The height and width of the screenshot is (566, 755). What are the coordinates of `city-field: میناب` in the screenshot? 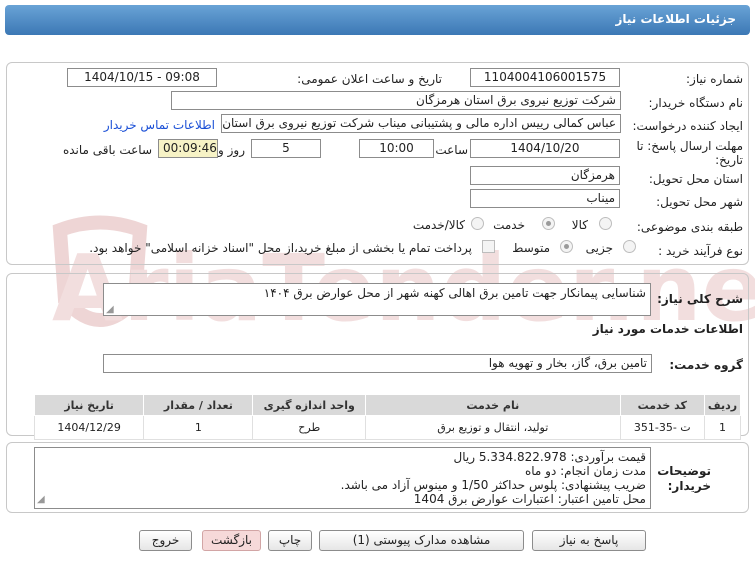 It's located at (545, 198).